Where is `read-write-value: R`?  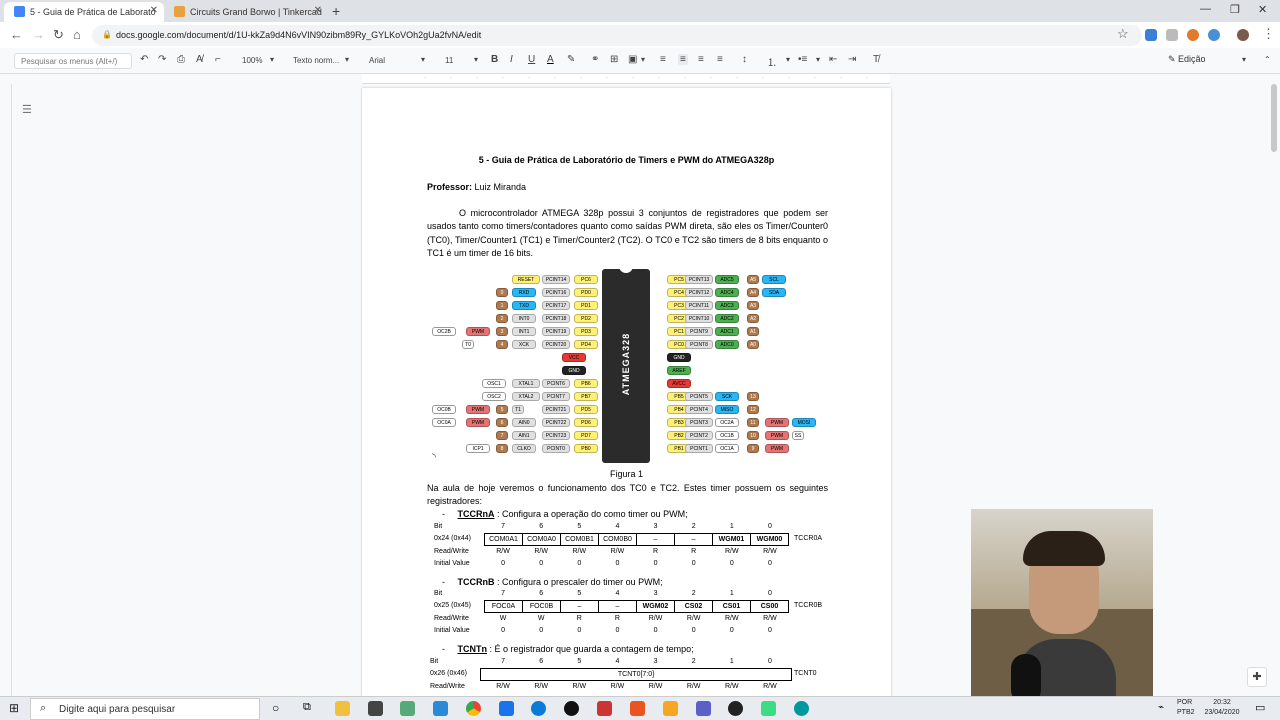
read-write-value: R is located at coordinates (617, 618).